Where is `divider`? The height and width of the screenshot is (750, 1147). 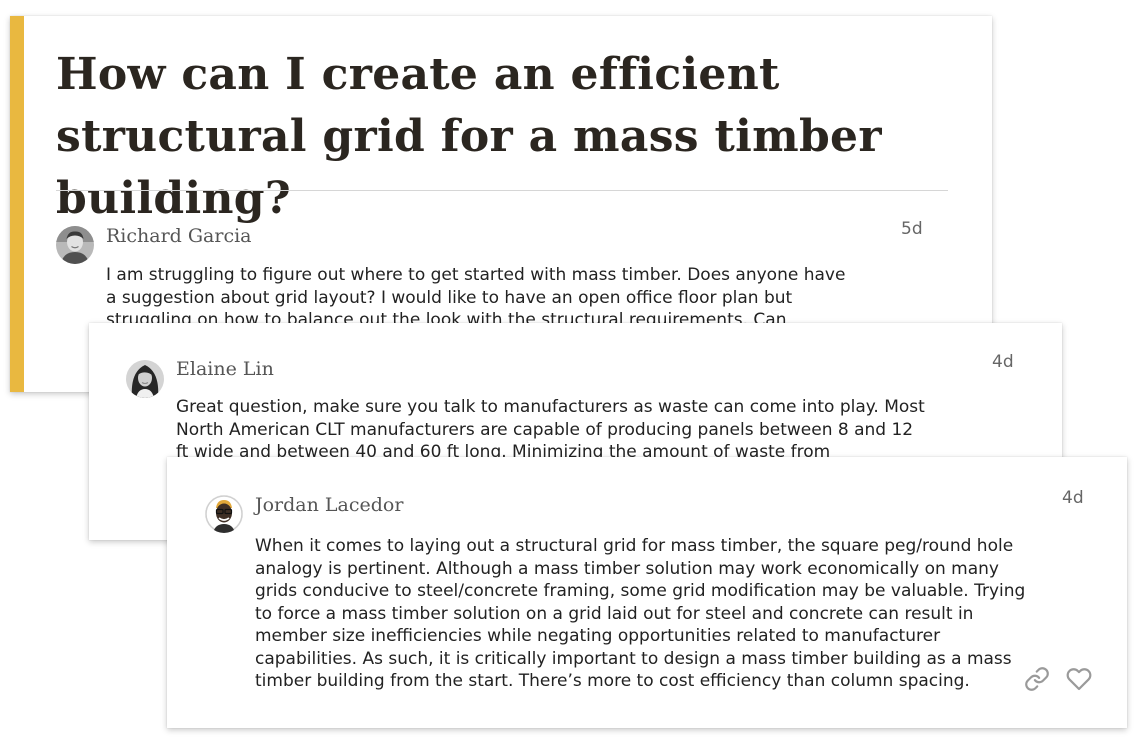
divider is located at coordinates (502, 190).